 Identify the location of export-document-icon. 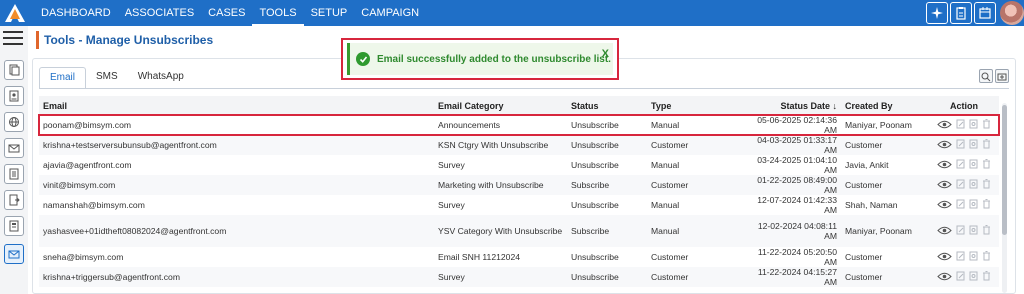
(14, 200).